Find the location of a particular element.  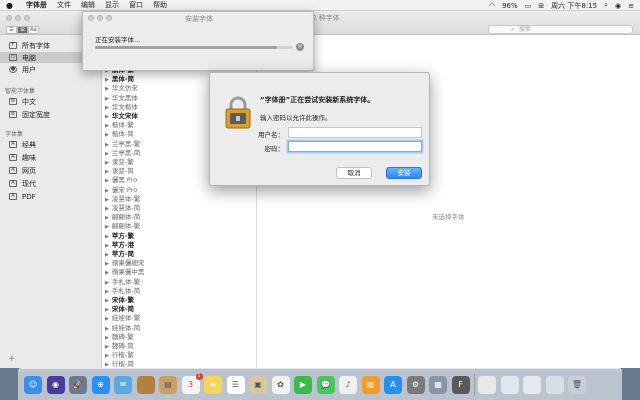

photos-icon: ✿ is located at coordinates (280, 384).